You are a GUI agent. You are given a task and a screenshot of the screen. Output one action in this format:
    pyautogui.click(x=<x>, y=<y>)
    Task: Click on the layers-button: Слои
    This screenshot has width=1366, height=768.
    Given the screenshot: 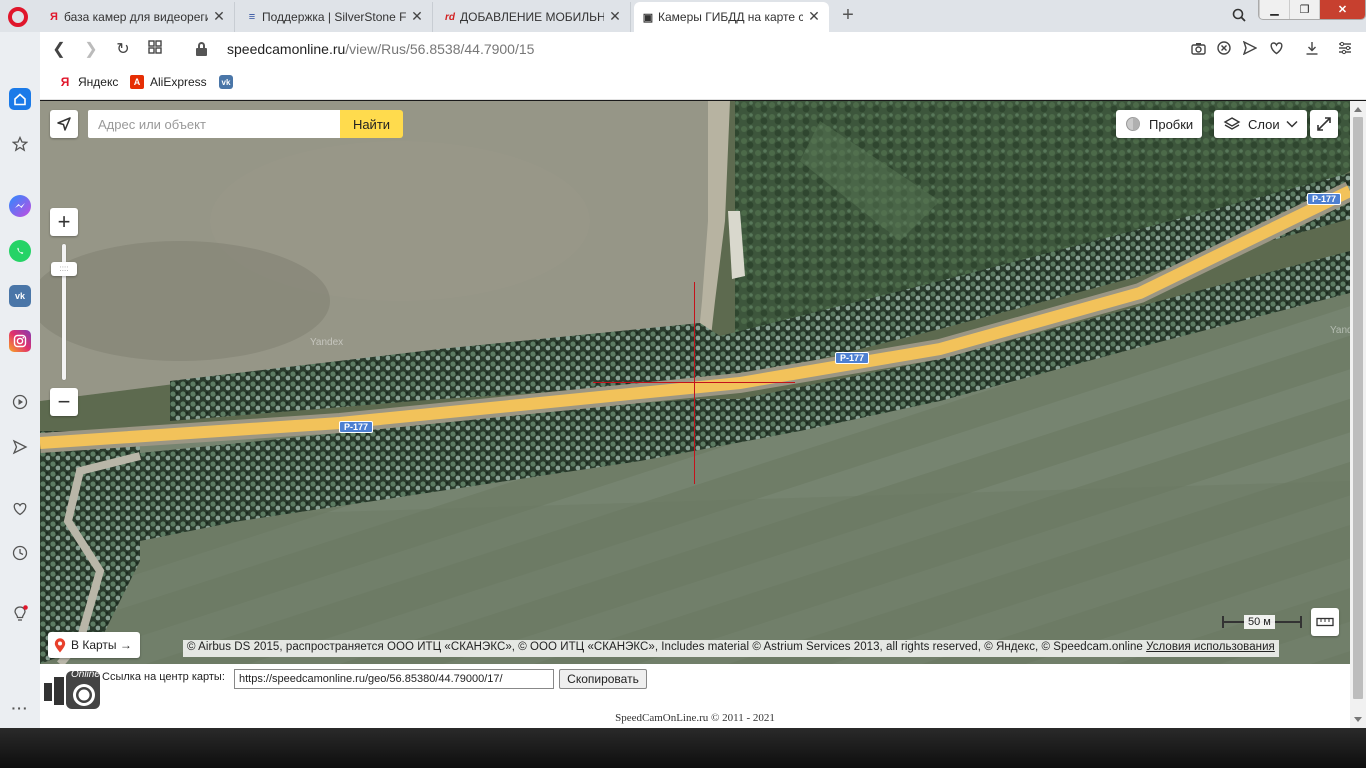 What is the action you would take?
    pyautogui.click(x=1260, y=124)
    